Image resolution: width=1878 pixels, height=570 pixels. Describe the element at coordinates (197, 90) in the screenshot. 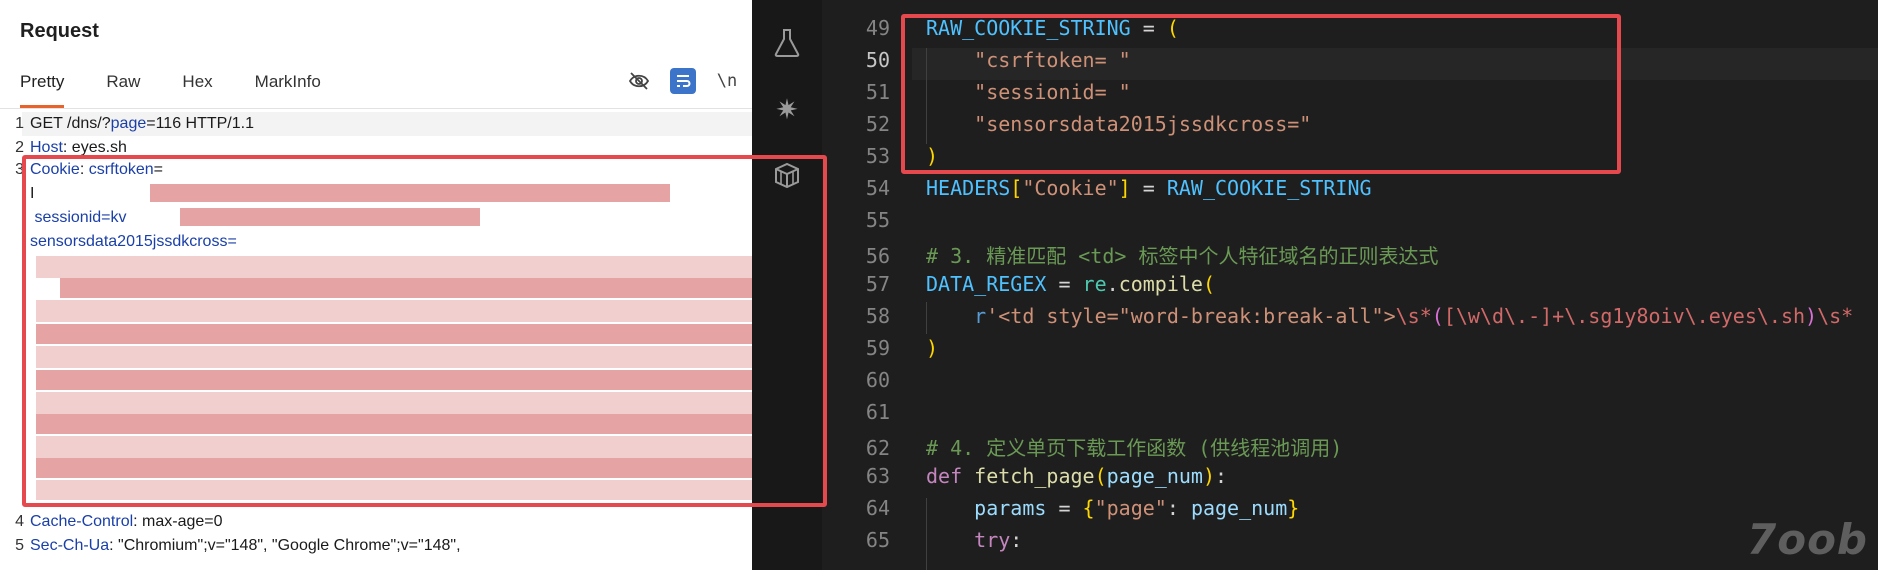

I see `tab-hex: Hex` at that location.